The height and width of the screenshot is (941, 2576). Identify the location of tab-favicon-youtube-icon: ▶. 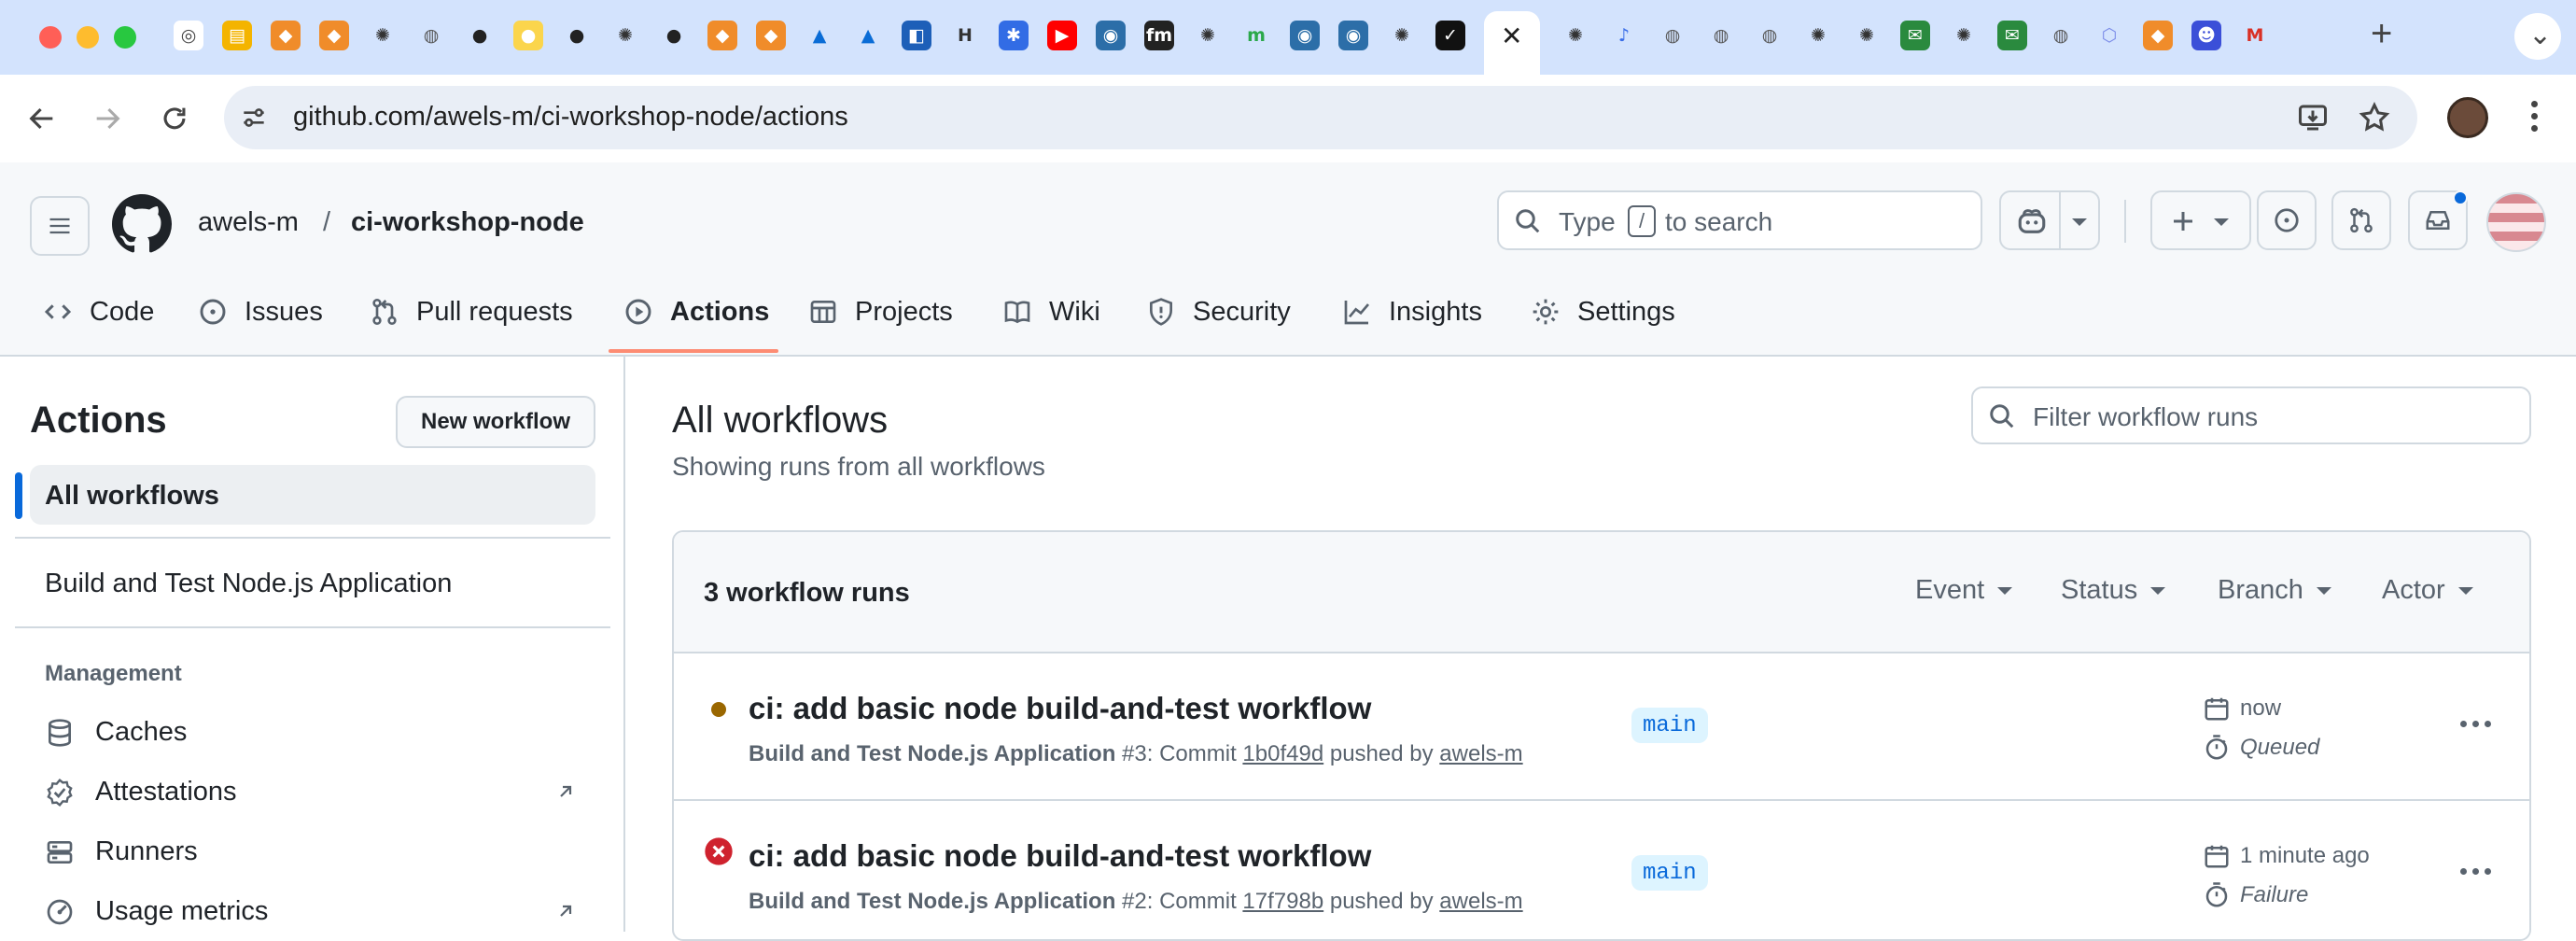
(1062, 35).